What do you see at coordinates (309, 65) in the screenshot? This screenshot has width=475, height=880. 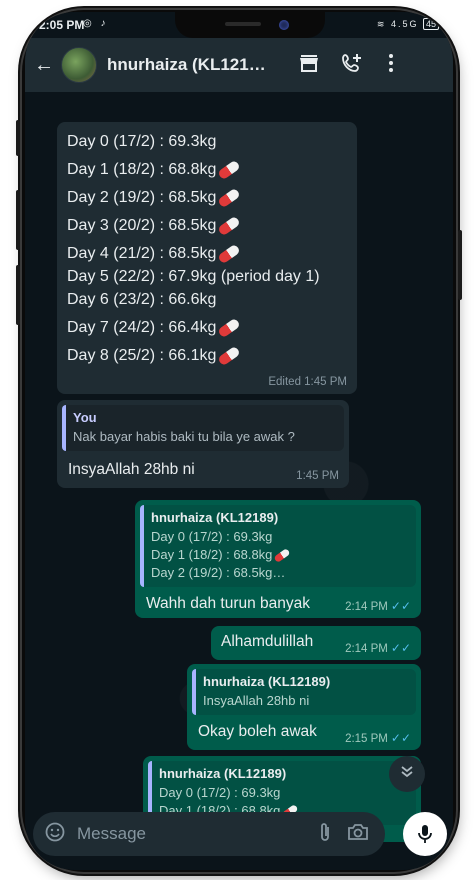 I see `shop-icon` at bounding box center [309, 65].